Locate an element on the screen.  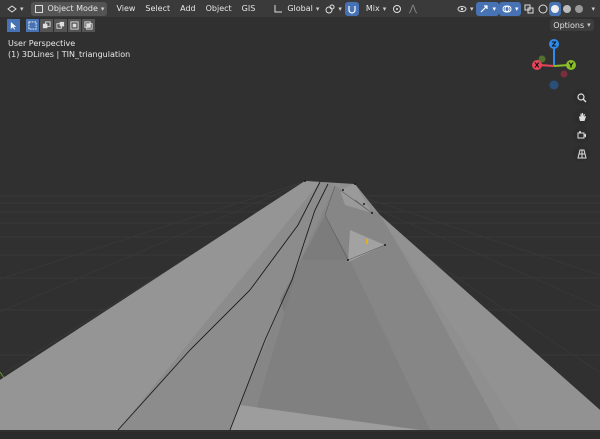
camera-view-button is located at coordinates (581, 134).